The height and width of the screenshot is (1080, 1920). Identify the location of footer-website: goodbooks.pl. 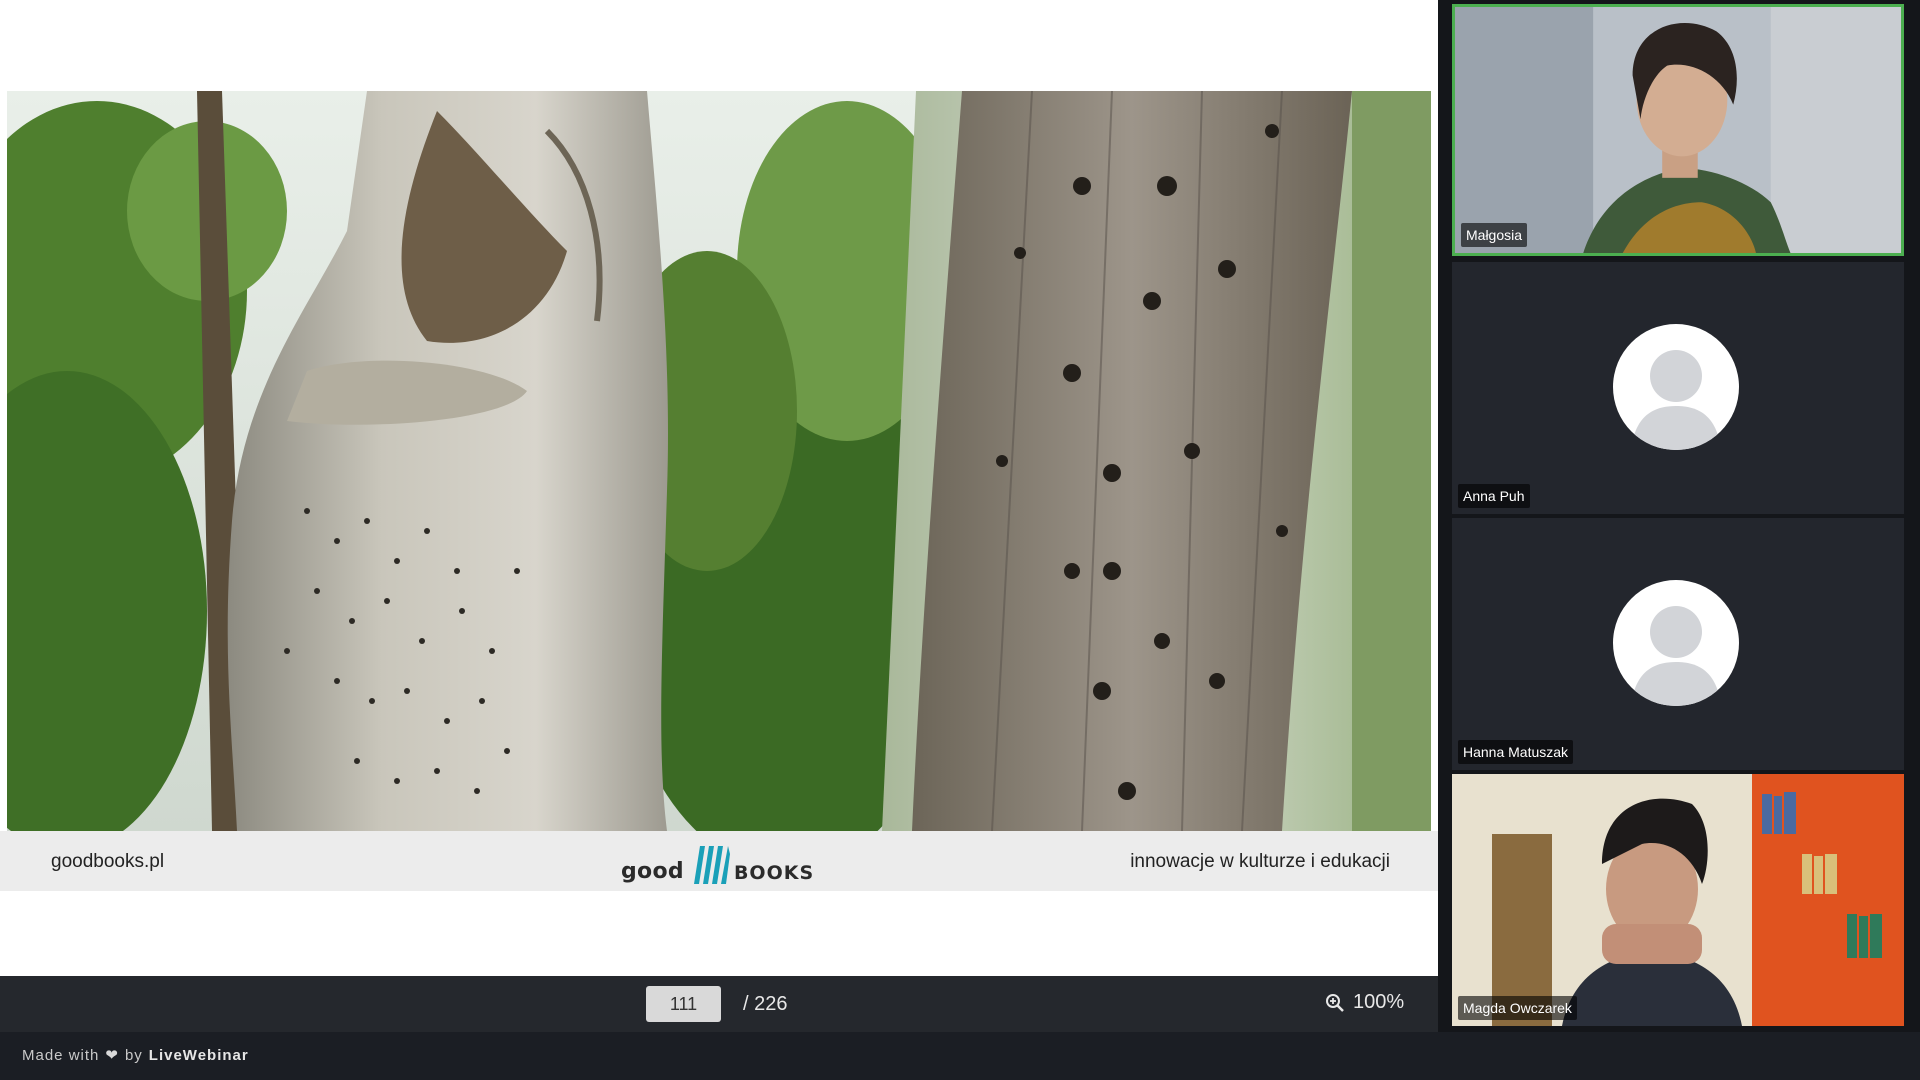
(108, 861).